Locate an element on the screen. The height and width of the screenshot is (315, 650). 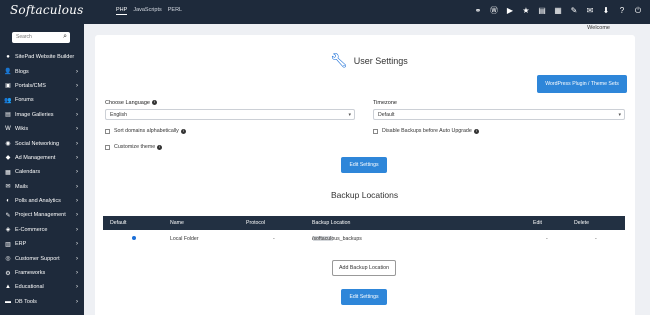
disable-backups-checkbox is located at coordinates (375, 131).